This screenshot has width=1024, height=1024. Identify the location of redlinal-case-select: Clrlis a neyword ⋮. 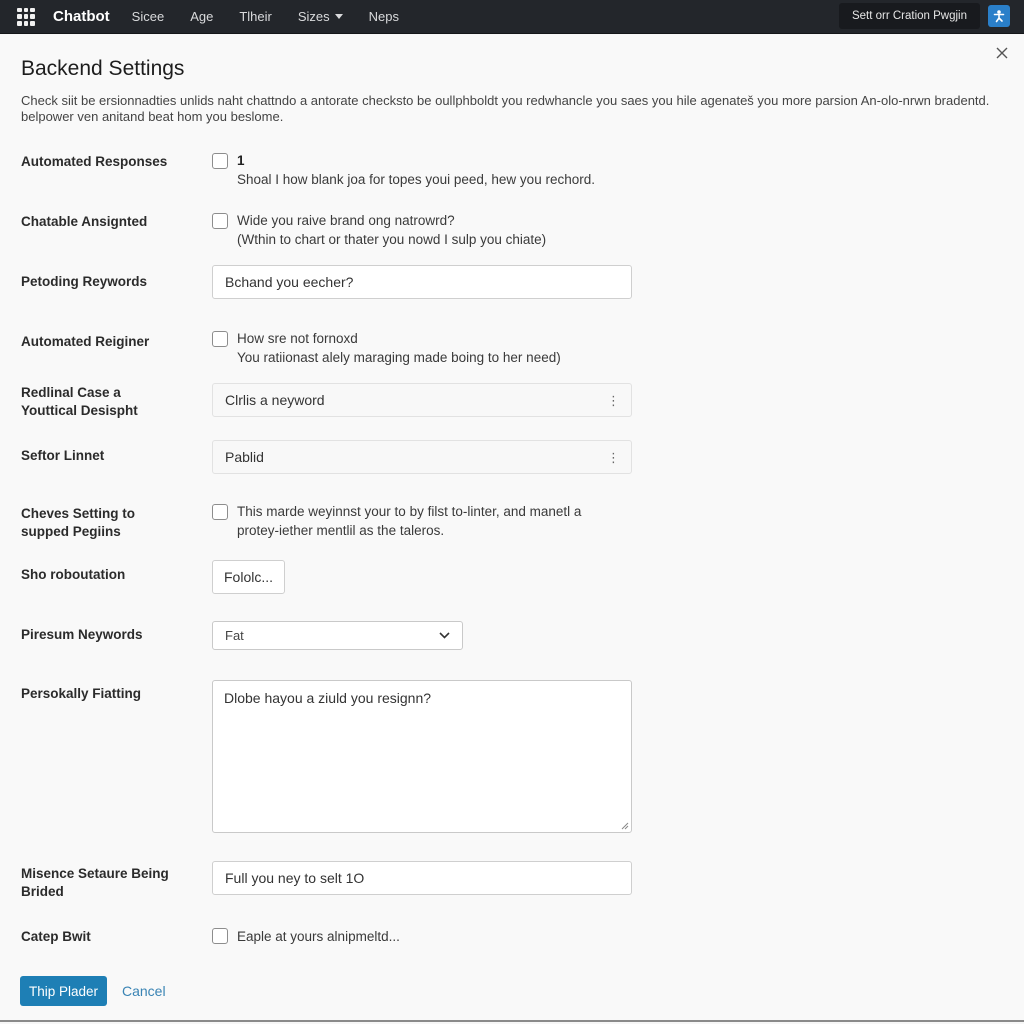
(422, 400).